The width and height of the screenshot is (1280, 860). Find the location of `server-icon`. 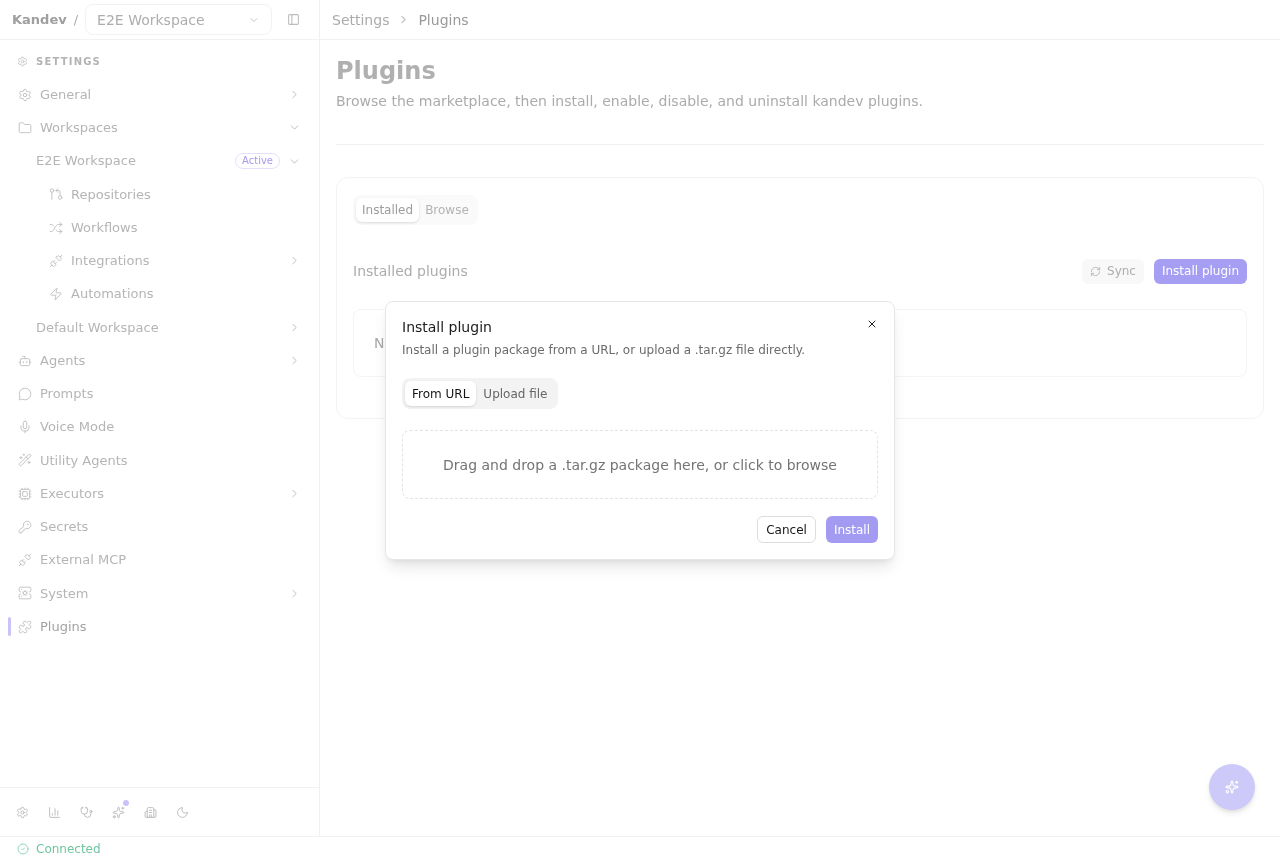

server-icon is located at coordinates (25, 593).